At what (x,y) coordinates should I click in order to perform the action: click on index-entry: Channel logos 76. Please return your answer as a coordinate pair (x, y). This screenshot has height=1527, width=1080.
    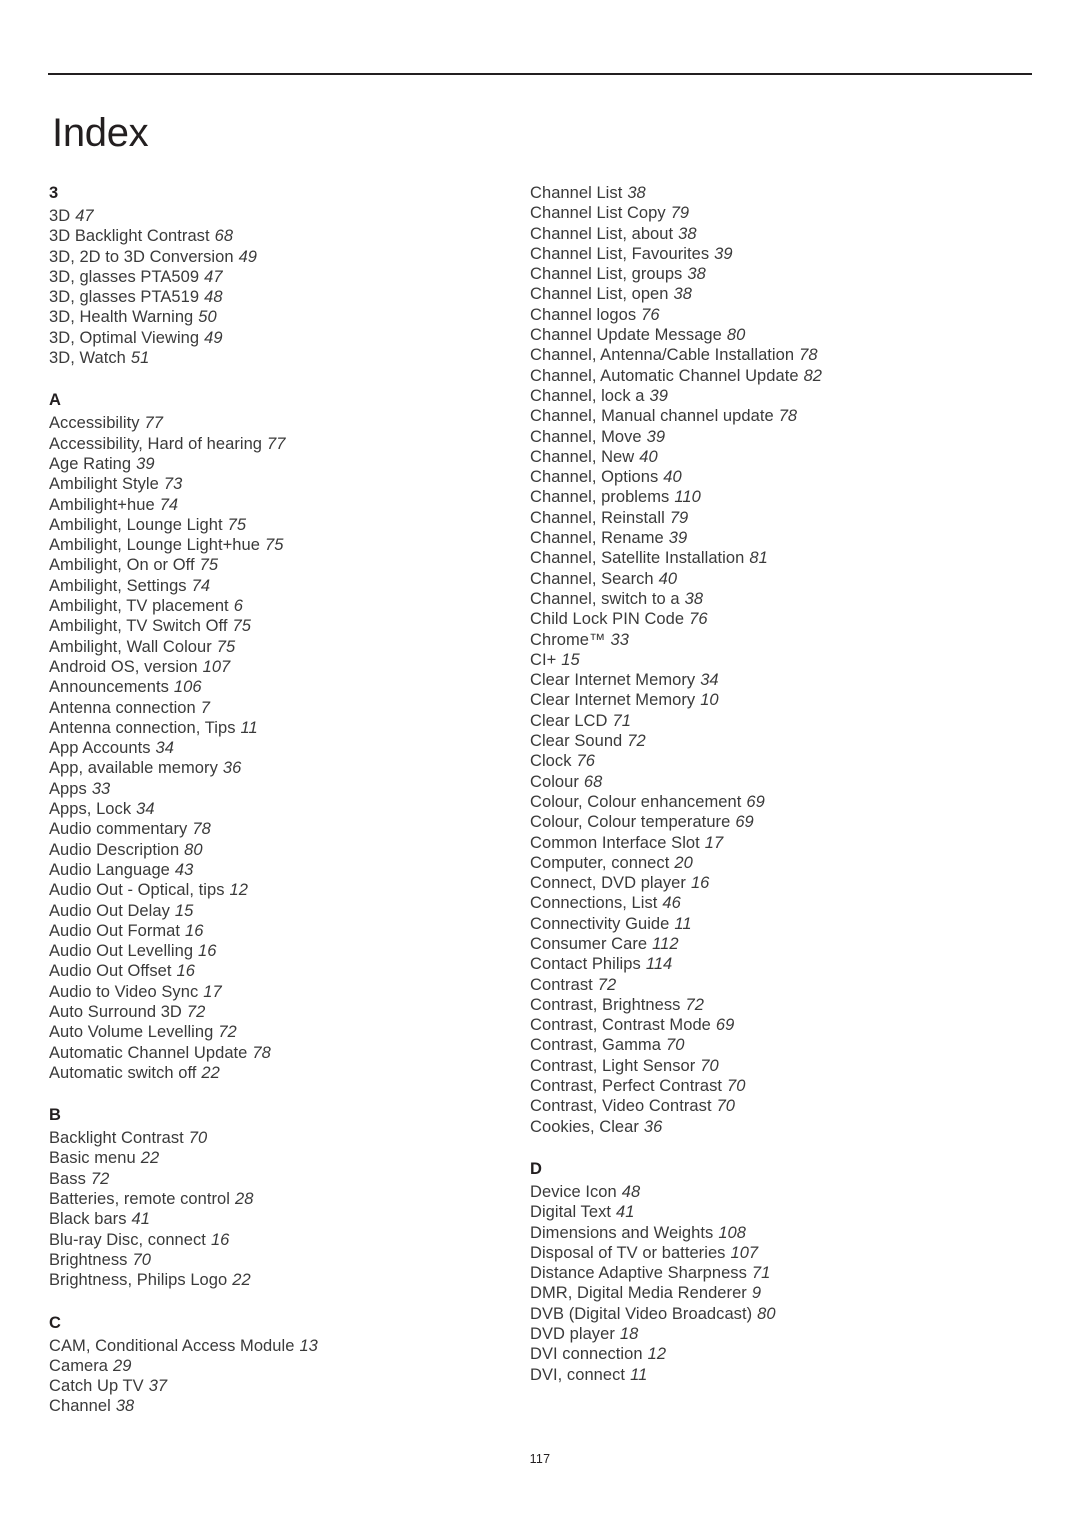
    Looking at the image, I should click on (595, 315).